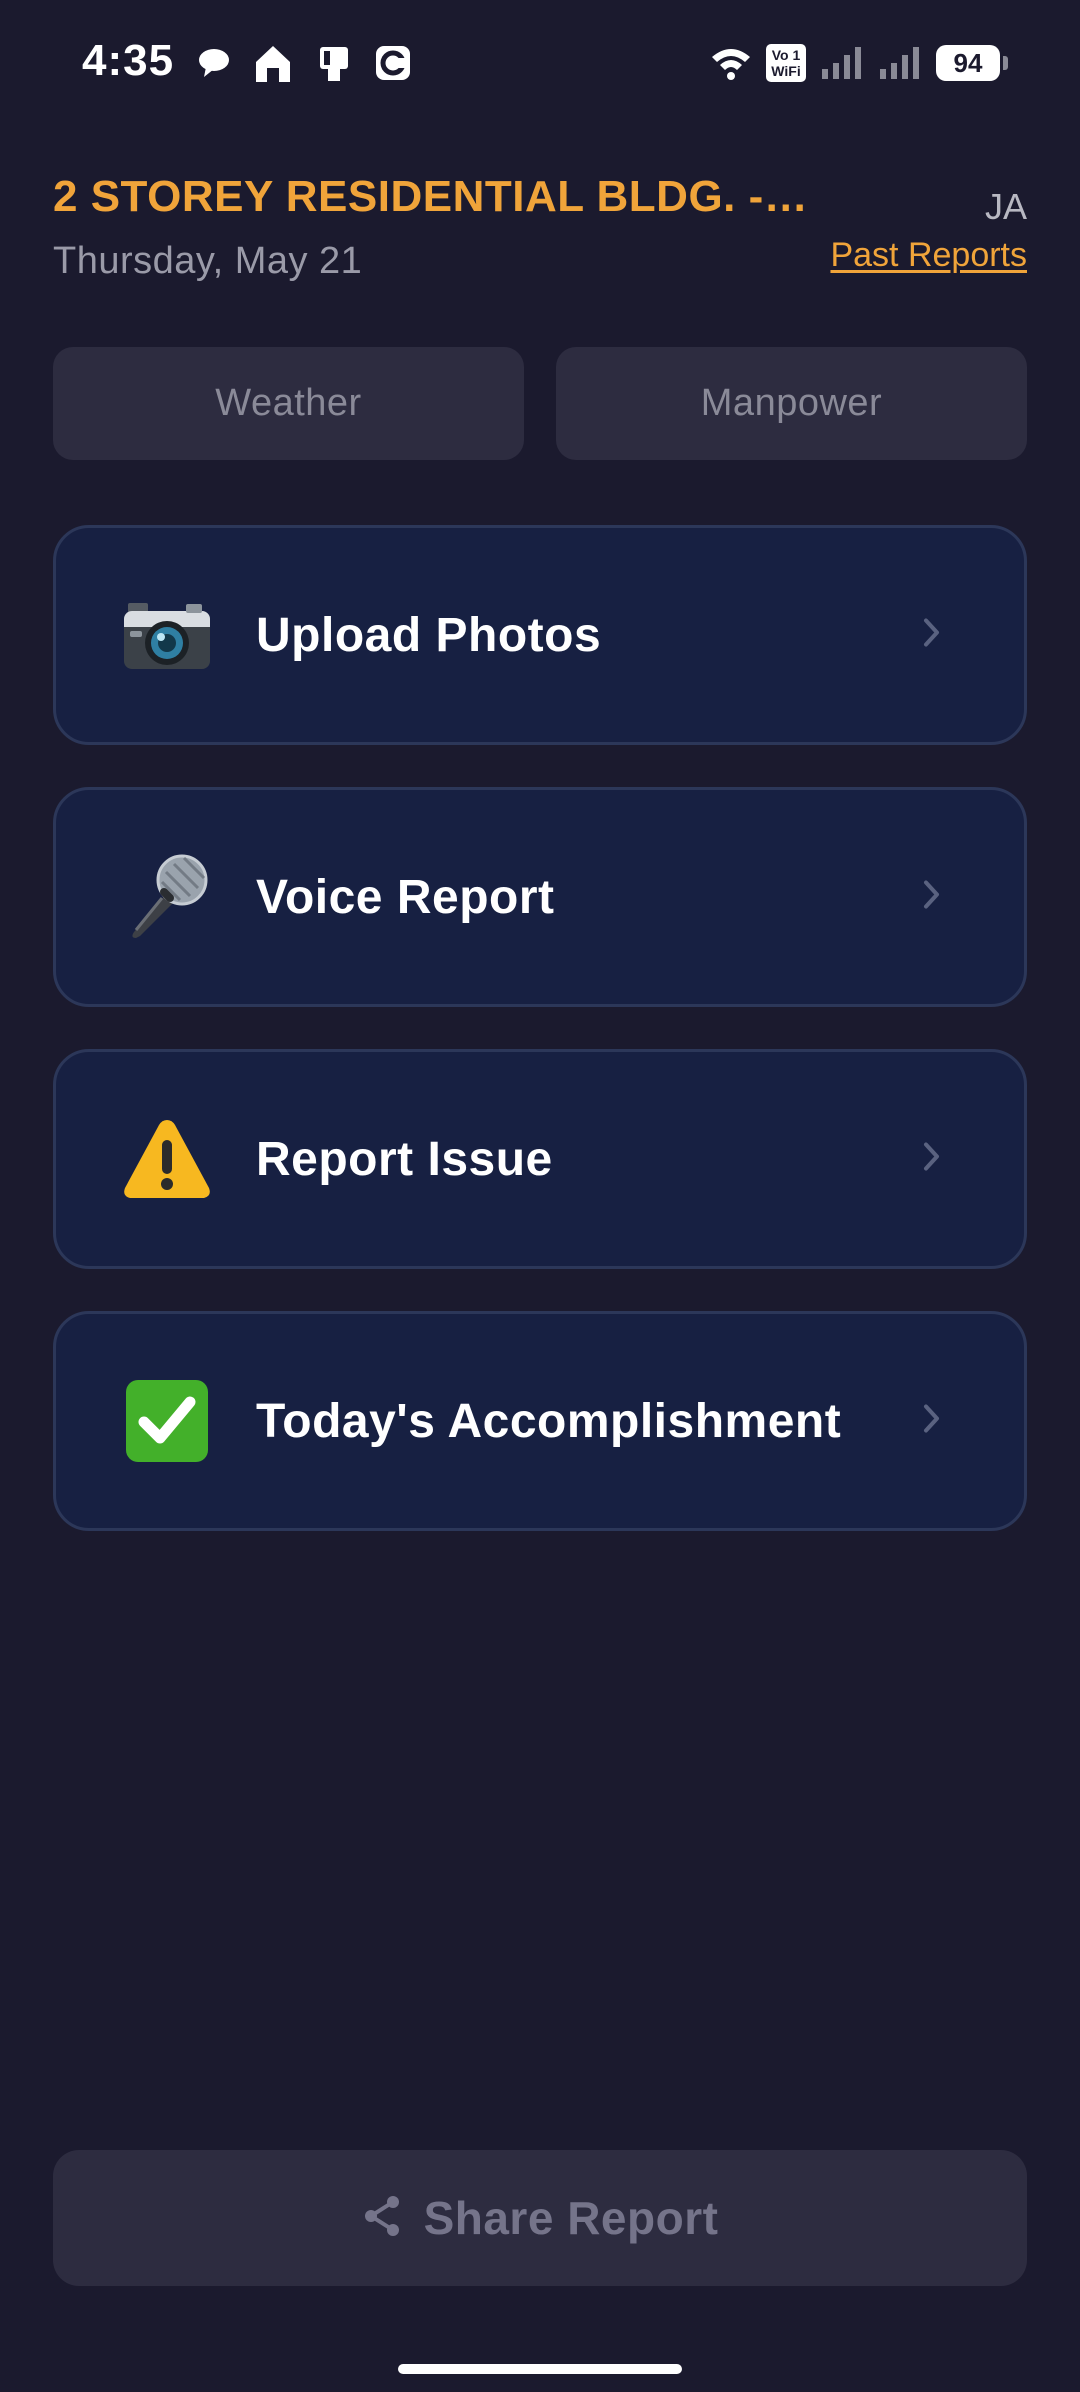  Describe the element at coordinates (968, 63) in the screenshot. I see `battery-level: 94` at that location.